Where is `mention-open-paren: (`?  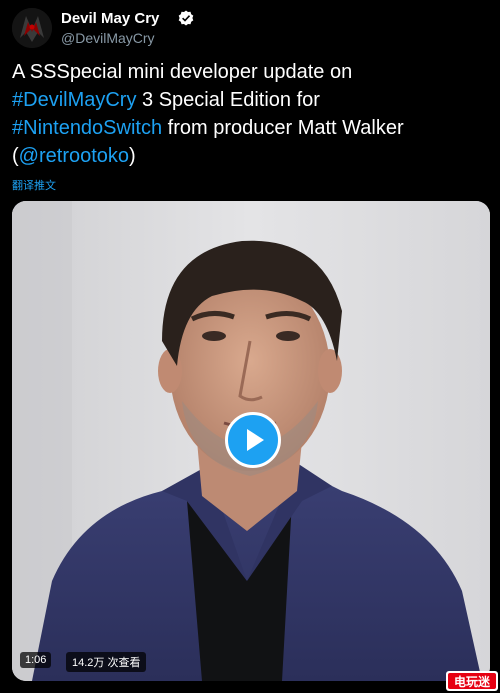 mention-open-paren: ( is located at coordinates (15, 156).